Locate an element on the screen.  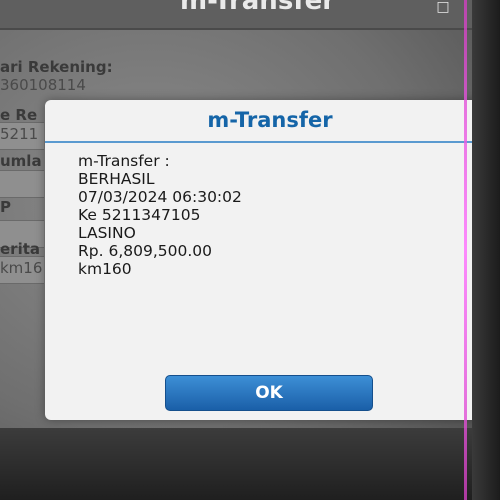
destination-account-field: 5211 is located at coordinates (22, 136).